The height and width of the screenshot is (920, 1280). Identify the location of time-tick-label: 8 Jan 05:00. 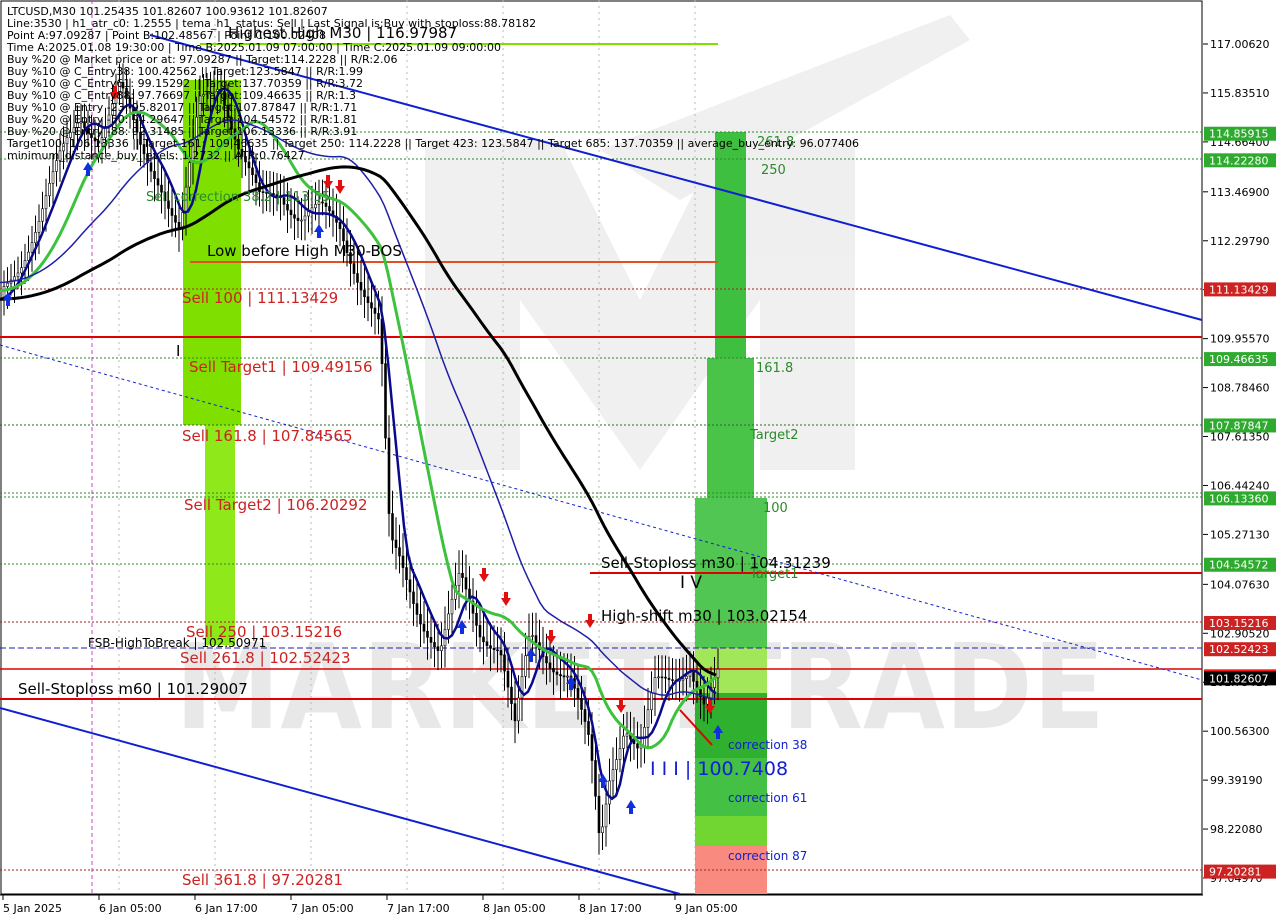
(514, 908).